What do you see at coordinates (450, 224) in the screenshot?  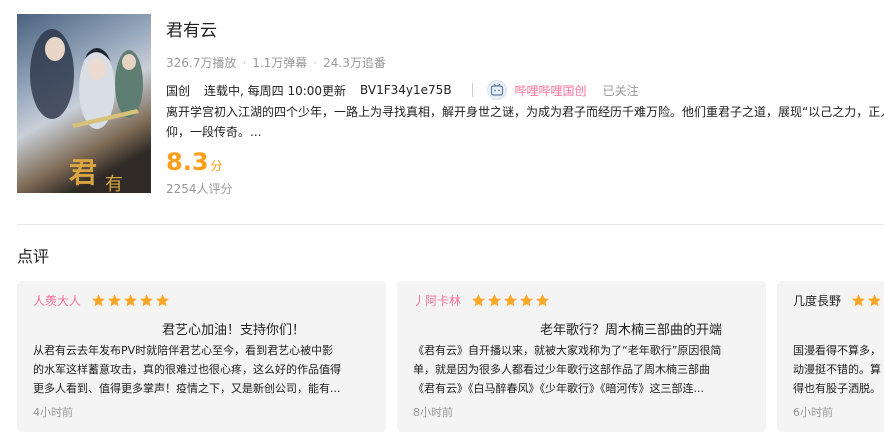 I see `section-divider` at bounding box center [450, 224].